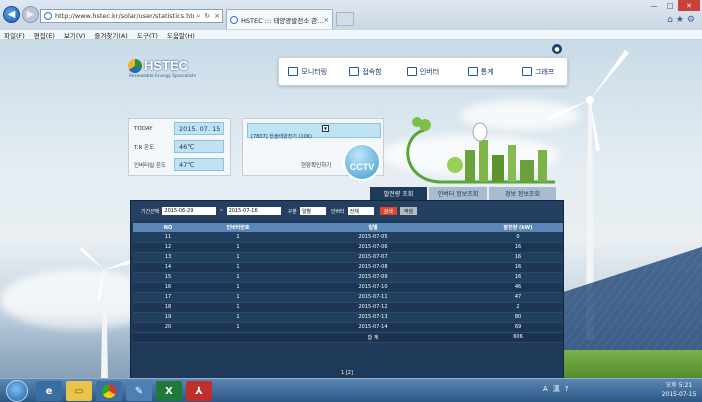 Image resolution: width=702 pixels, height=402 pixels. I want to click on excel-button: 엑셀, so click(408, 211).